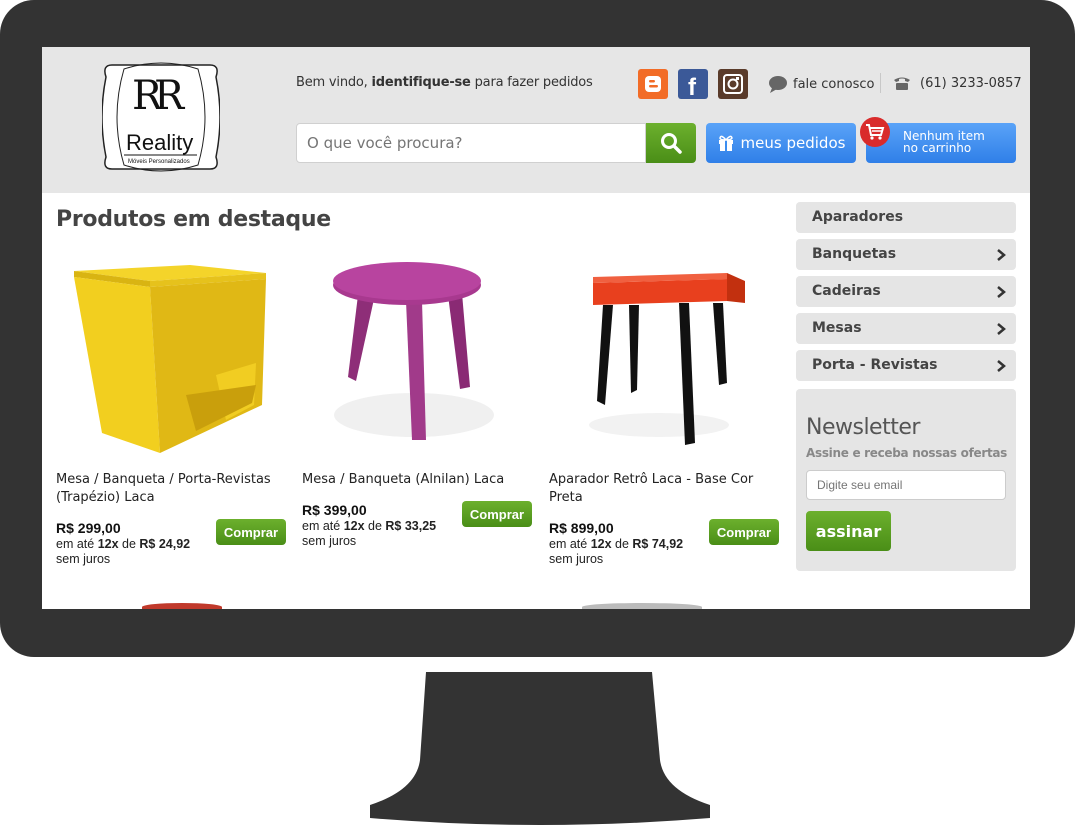 The height and width of the screenshot is (828, 1075). What do you see at coordinates (906, 254) in the screenshot?
I see `category-banquetas: Banquetas` at bounding box center [906, 254].